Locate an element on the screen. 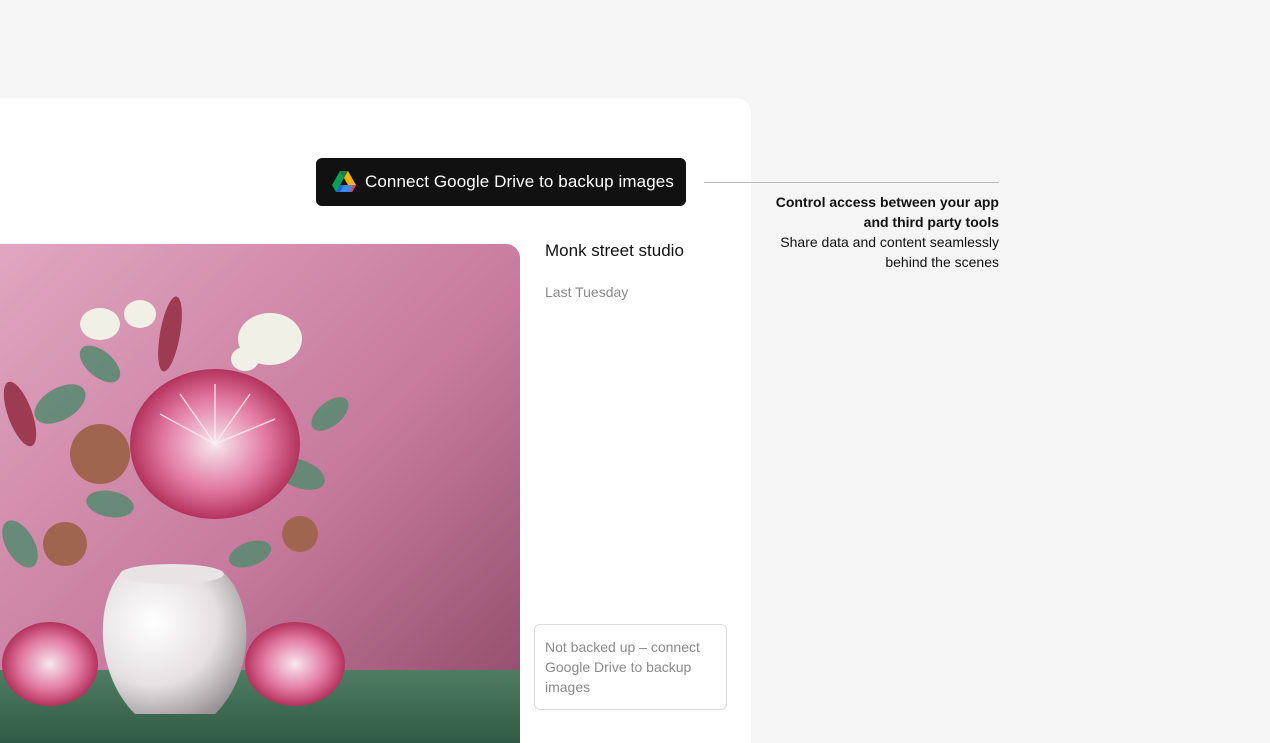 The width and height of the screenshot is (1270, 743). connect-google-drive-button: Connect Google Drive to backup images is located at coordinates (501, 182).